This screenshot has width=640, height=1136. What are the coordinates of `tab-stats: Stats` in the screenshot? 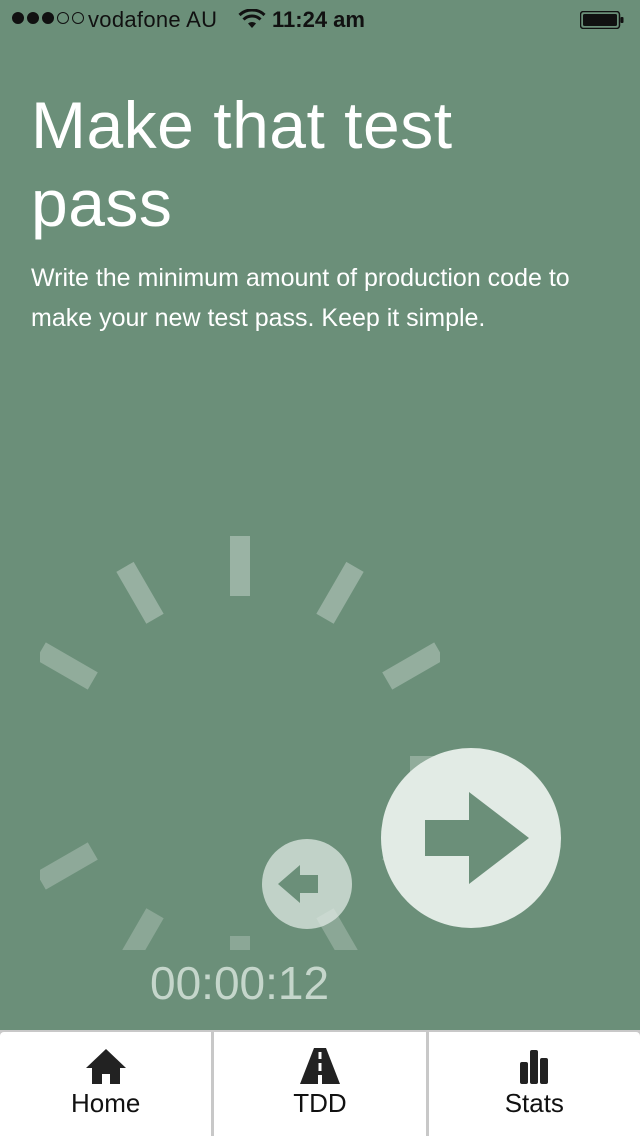 It's located at (534, 1084).